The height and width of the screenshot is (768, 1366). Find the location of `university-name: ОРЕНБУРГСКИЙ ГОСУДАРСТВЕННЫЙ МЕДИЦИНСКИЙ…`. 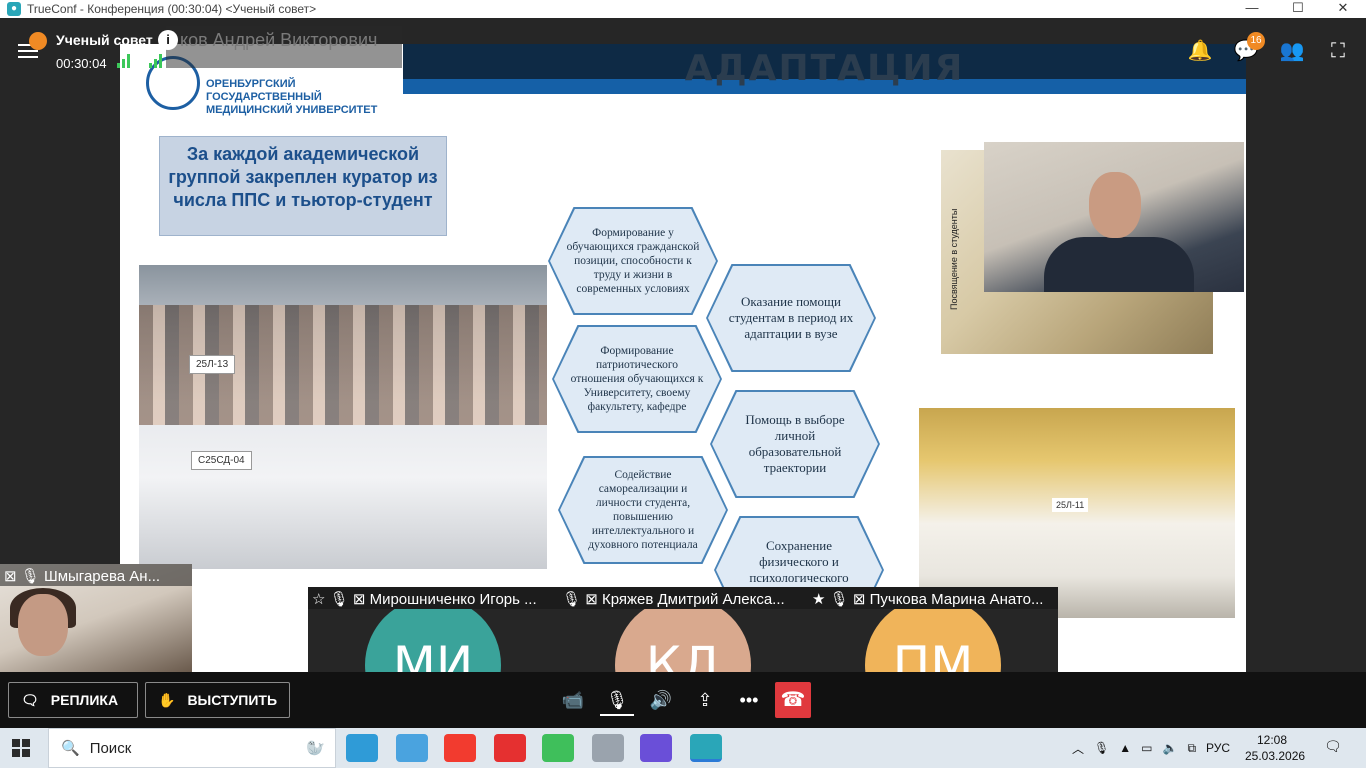

university-name: ОРЕНБУРГСКИЙ ГОСУДАРСТВЕННЫЙ МЕДИЦИНСКИЙ… is located at coordinates (292, 97).